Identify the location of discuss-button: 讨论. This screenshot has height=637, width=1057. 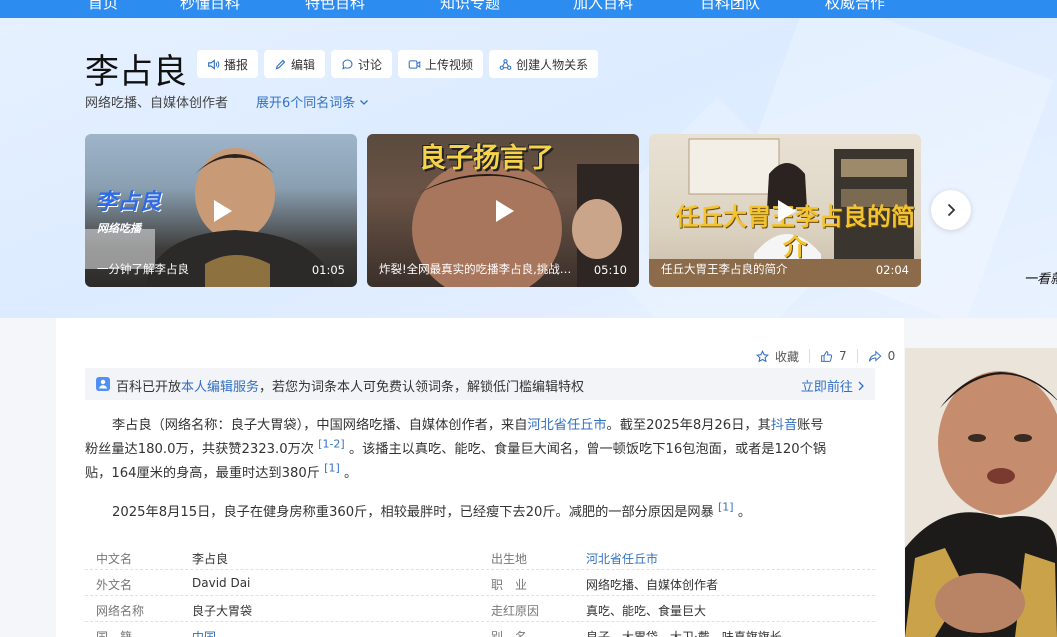
(362, 64).